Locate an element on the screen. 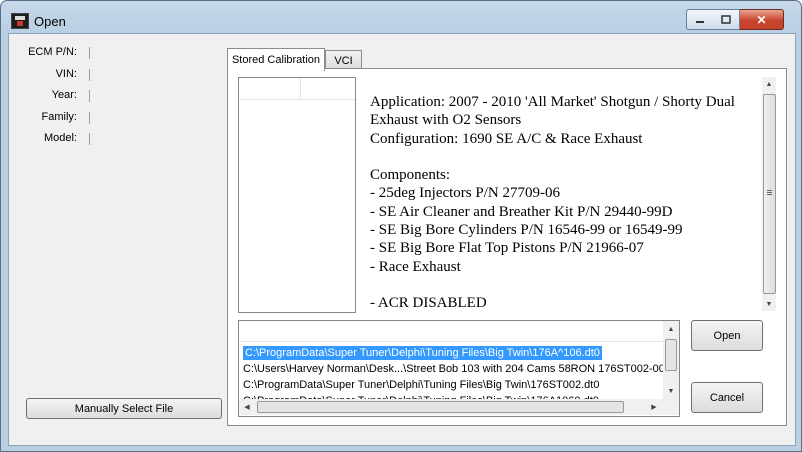  minimize-icon is located at coordinates (700, 21).